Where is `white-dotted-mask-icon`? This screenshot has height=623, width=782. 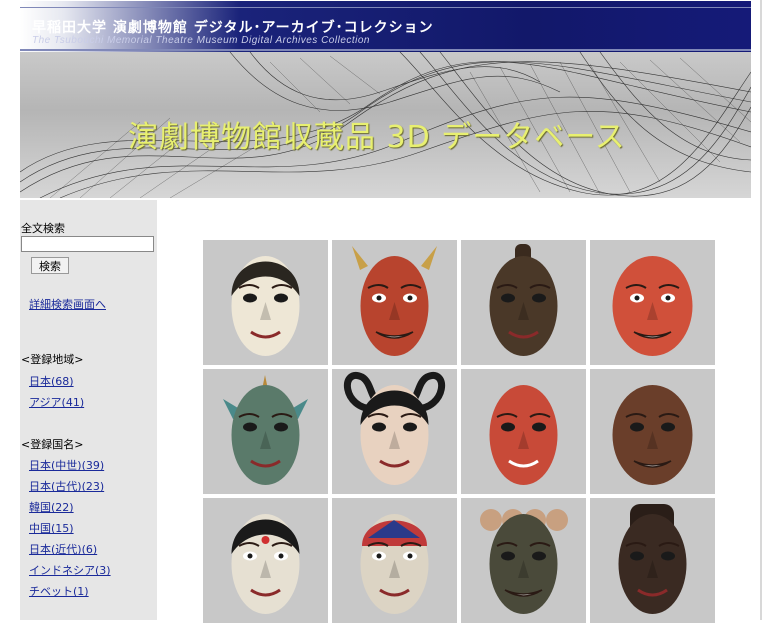 white-dotted-mask-icon is located at coordinates (265, 564).